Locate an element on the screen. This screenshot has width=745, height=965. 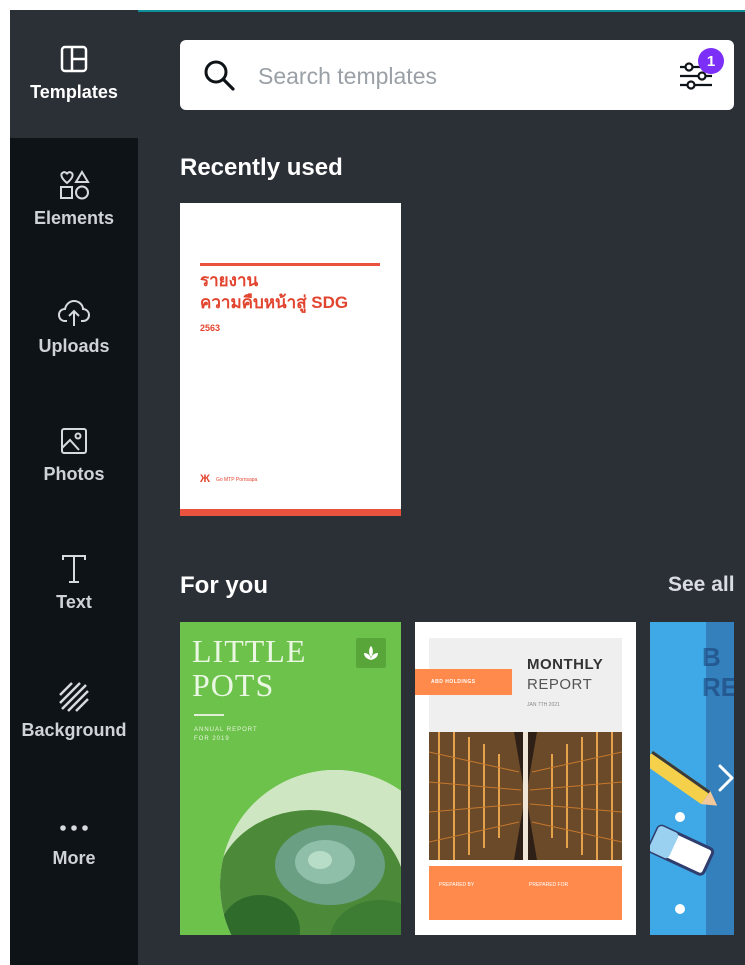
photo-icon is located at coordinates (74, 441).